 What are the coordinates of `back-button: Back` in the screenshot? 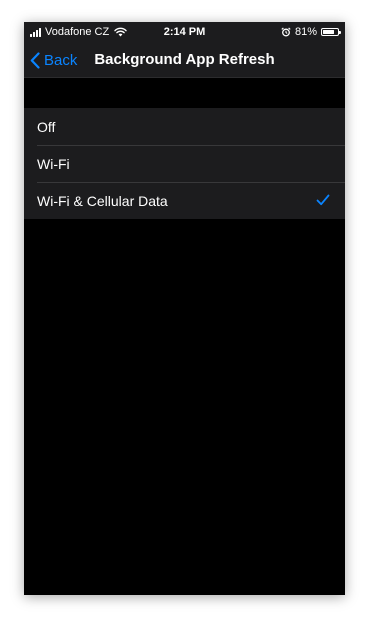 It's located at (53, 60).